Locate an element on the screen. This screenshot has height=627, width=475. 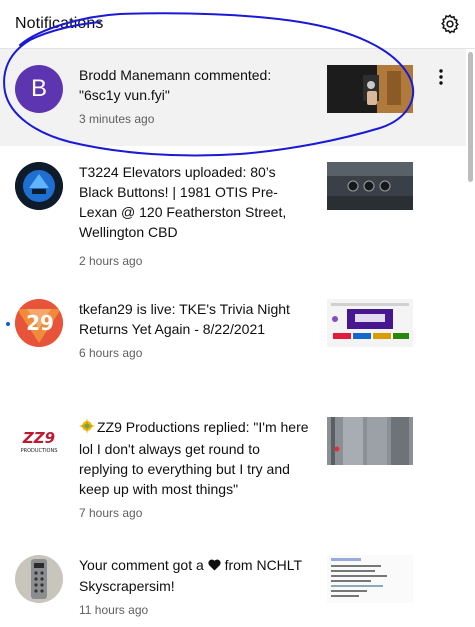
header-title: Notifications is located at coordinates (59, 23).